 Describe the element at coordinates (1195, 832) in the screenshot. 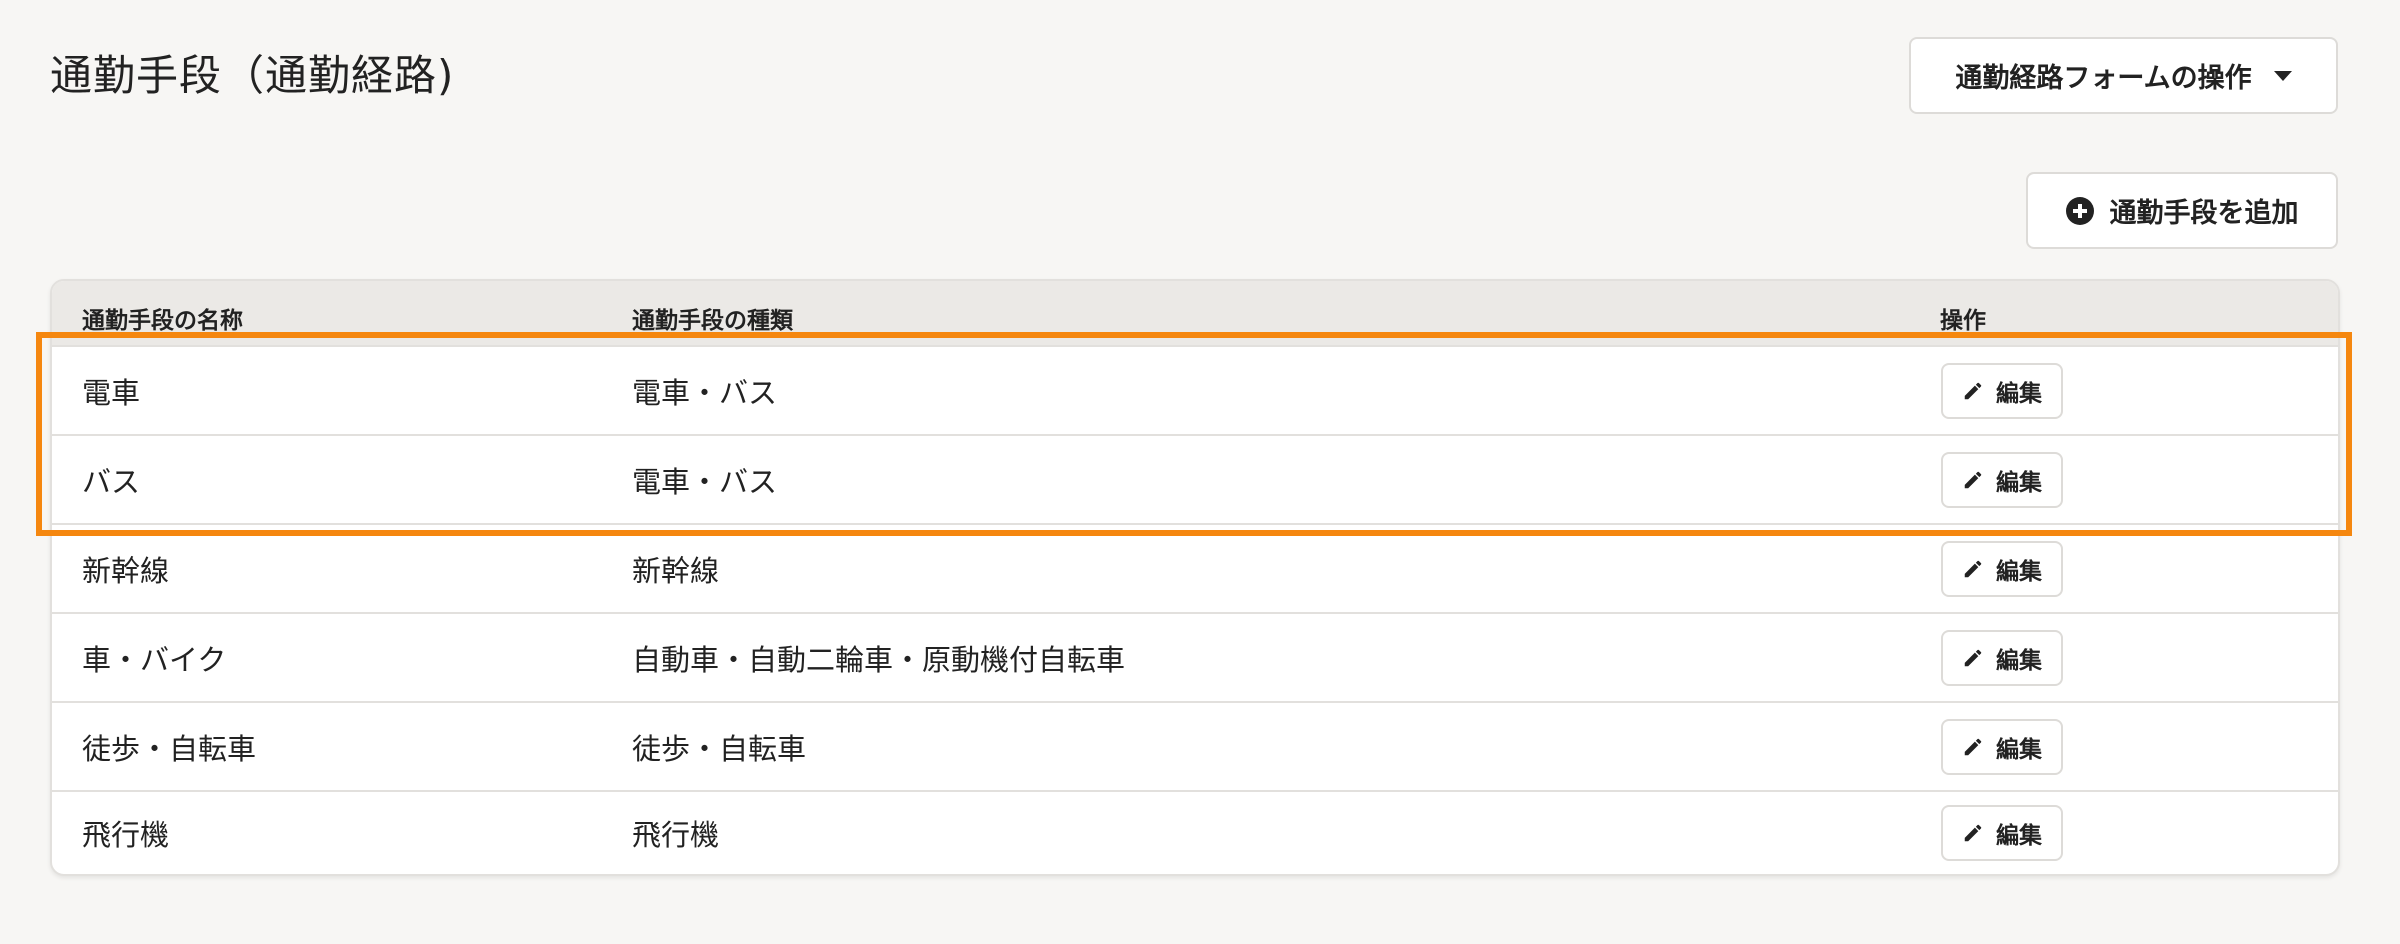

I see `table-row: 飛行機 飛行機 編集` at that location.